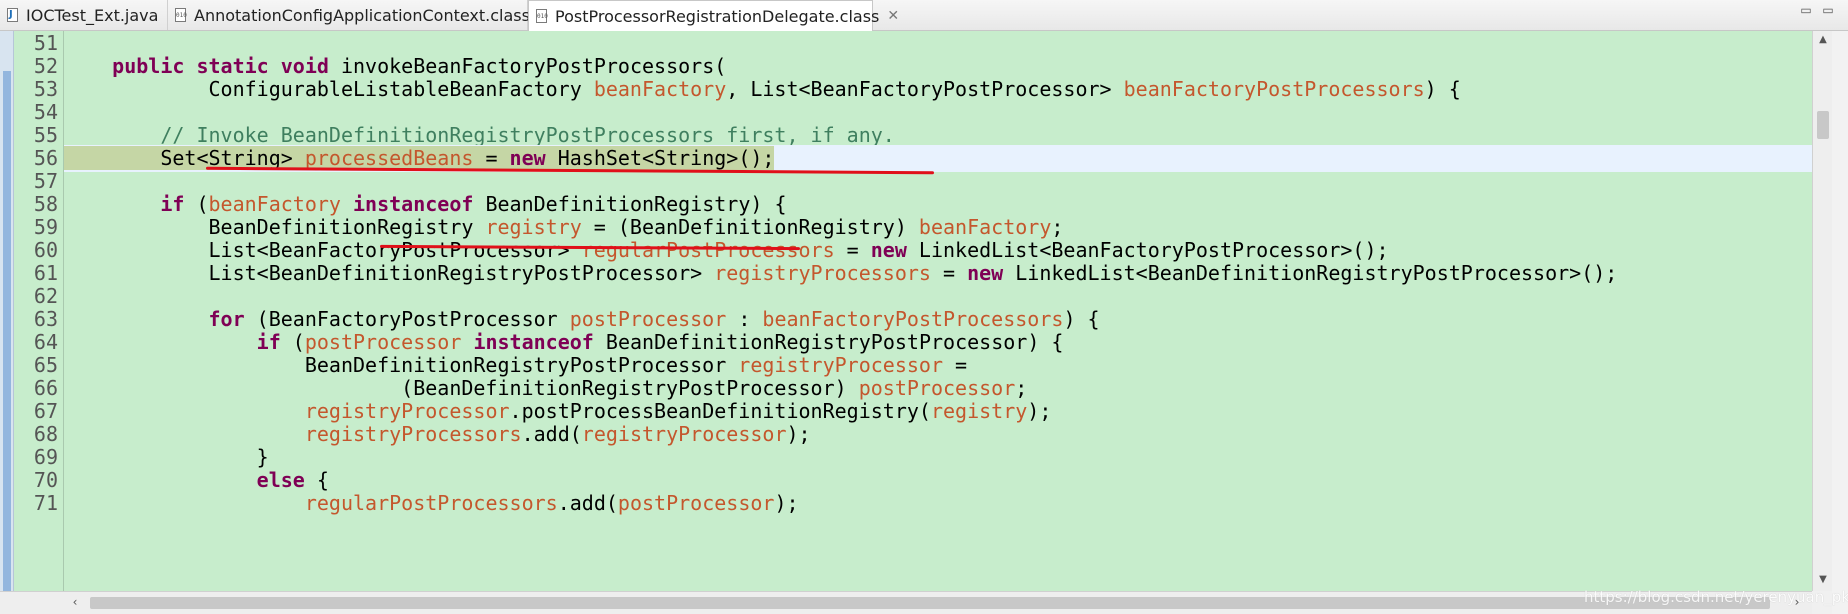  I want to click on code-token: :, so click(744, 319).